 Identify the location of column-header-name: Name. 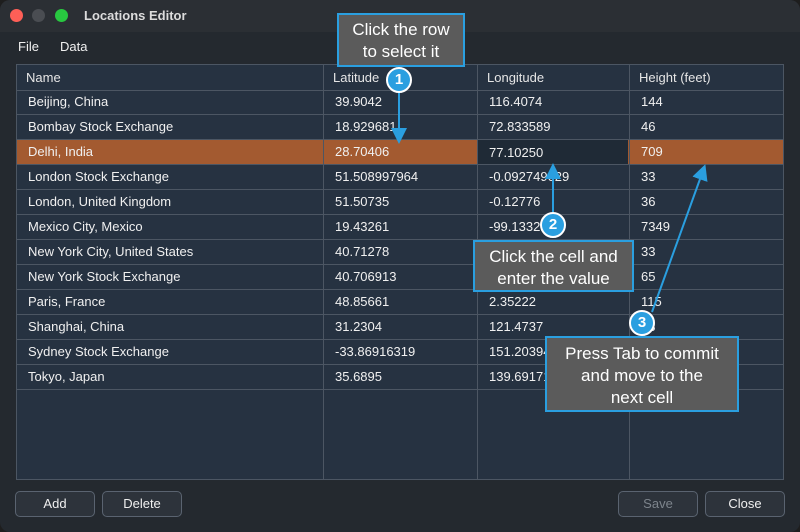
(170, 77).